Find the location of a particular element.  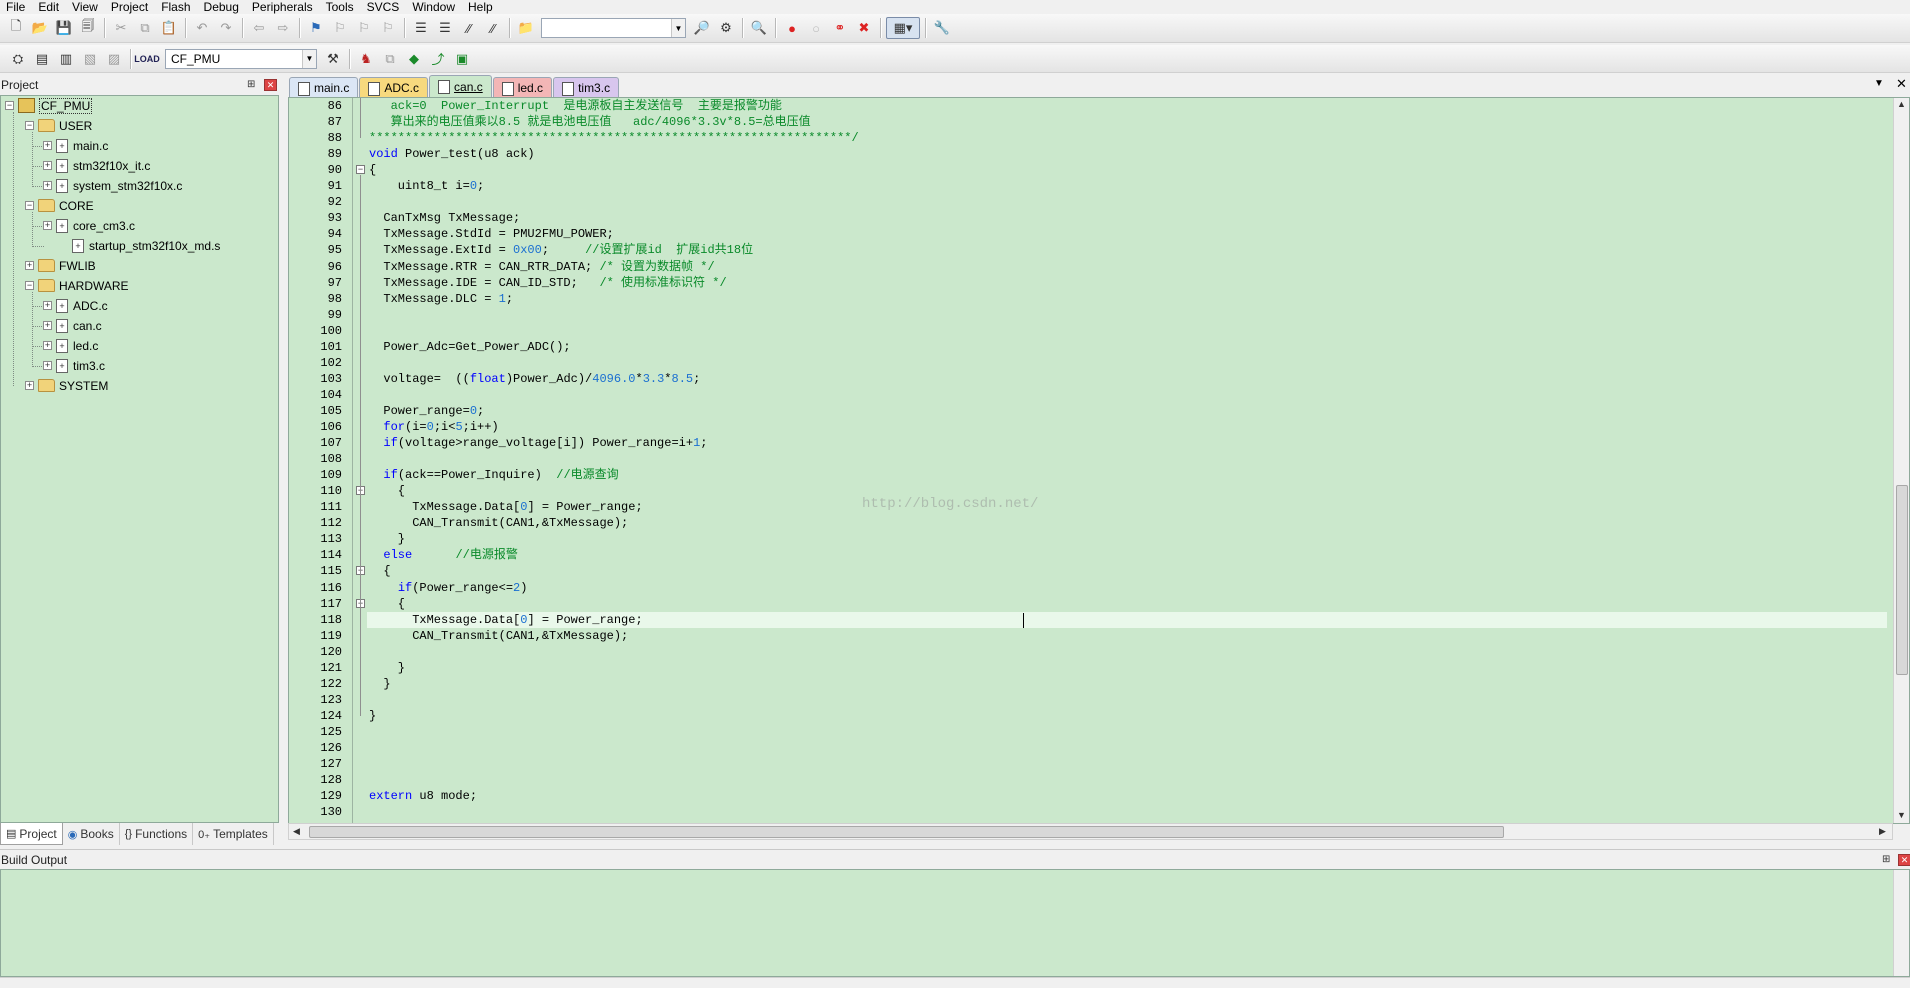

menu-item-flash: Flash is located at coordinates (176, 7).